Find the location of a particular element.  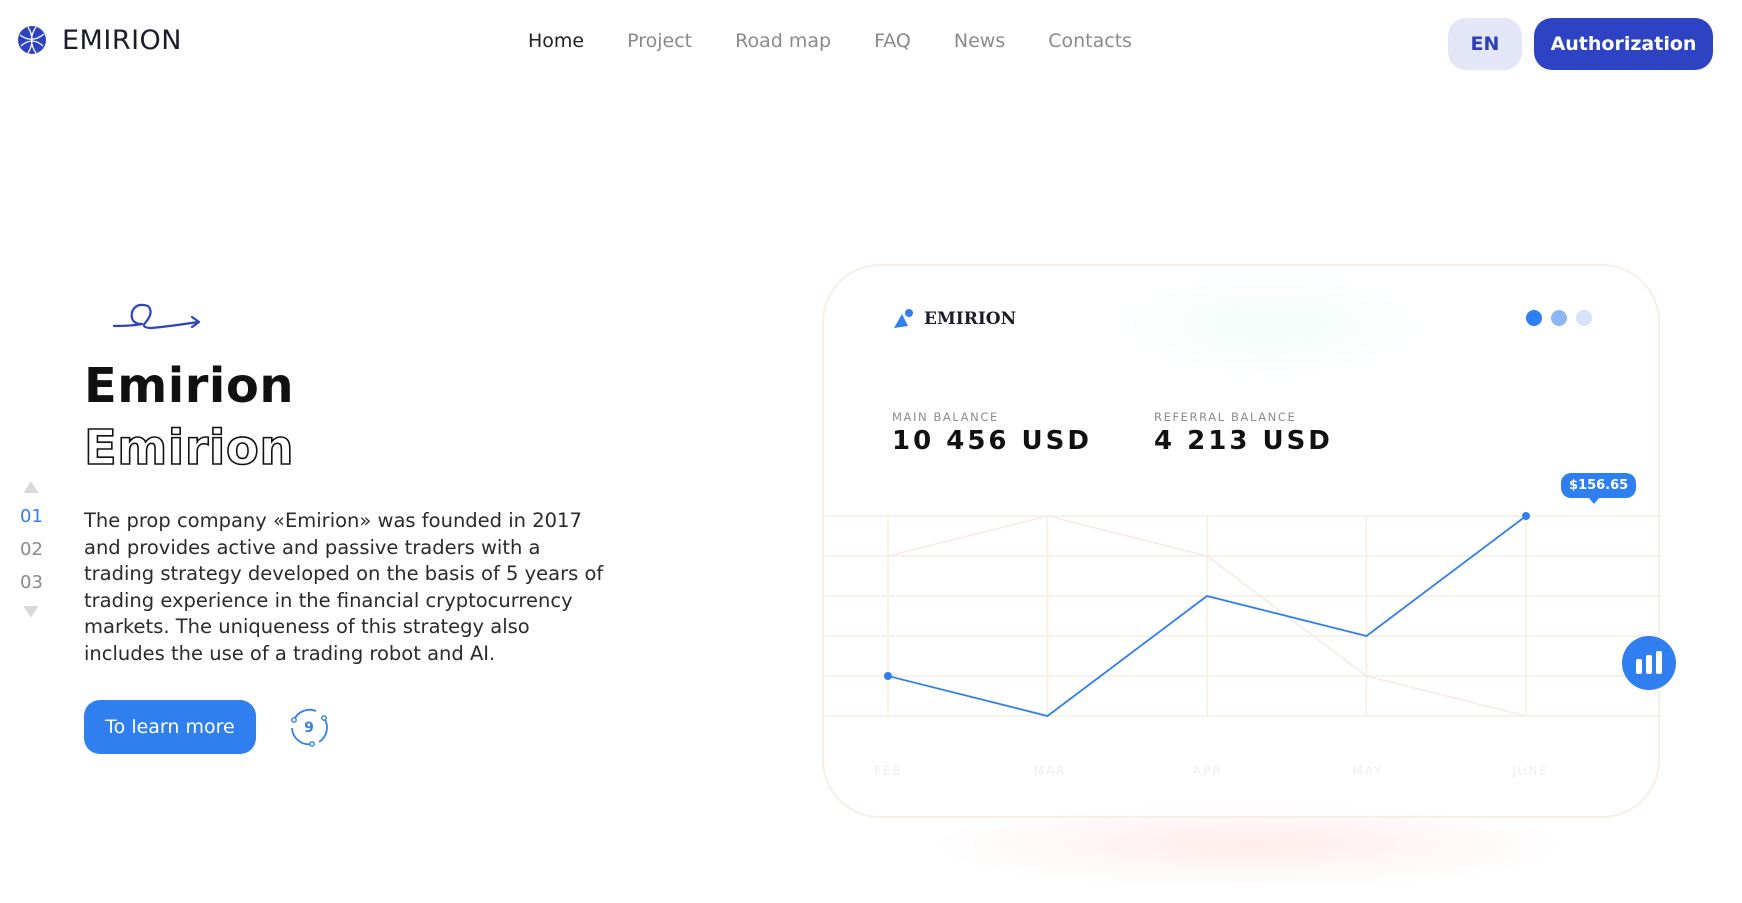

nav-road-map: Road map is located at coordinates (783, 41).